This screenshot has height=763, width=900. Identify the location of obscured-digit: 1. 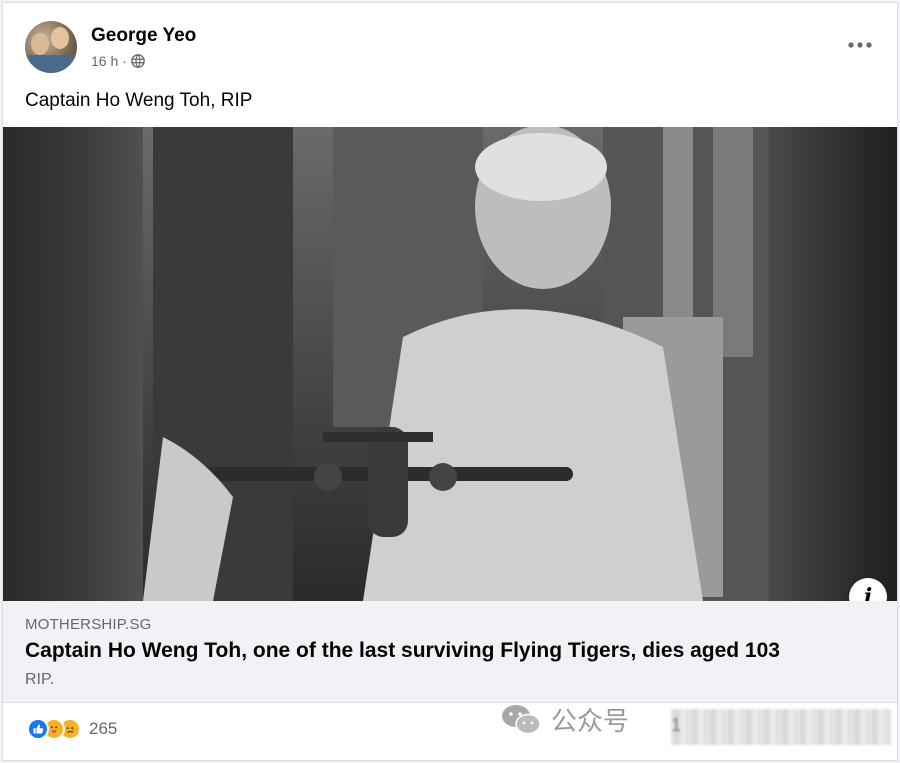
(676, 725).